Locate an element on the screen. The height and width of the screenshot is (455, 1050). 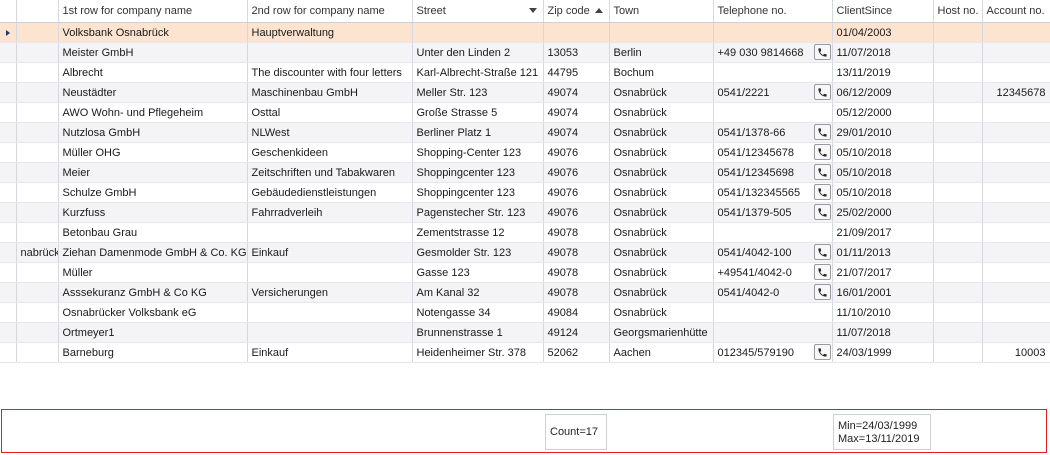
cell-zip: 49078 is located at coordinates (576, 252).